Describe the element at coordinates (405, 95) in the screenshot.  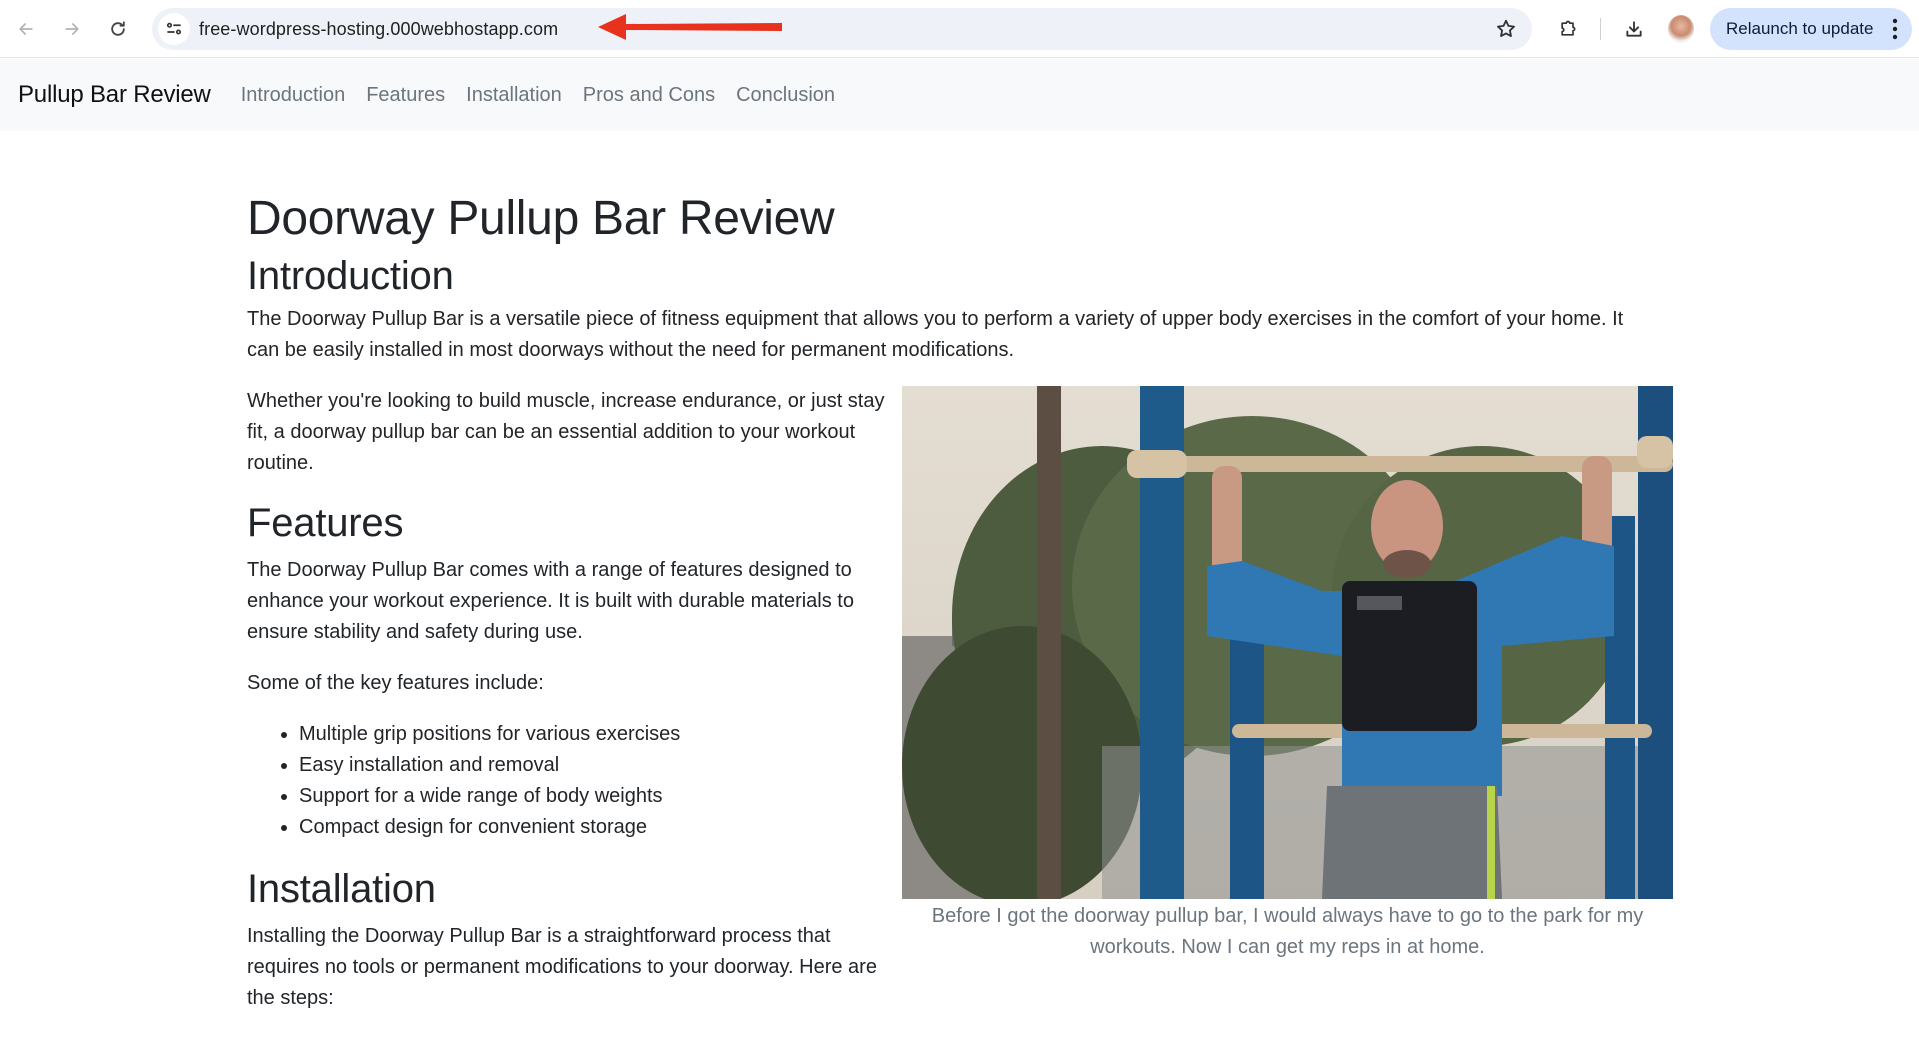
I see `nav-link-features: Features` at that location.